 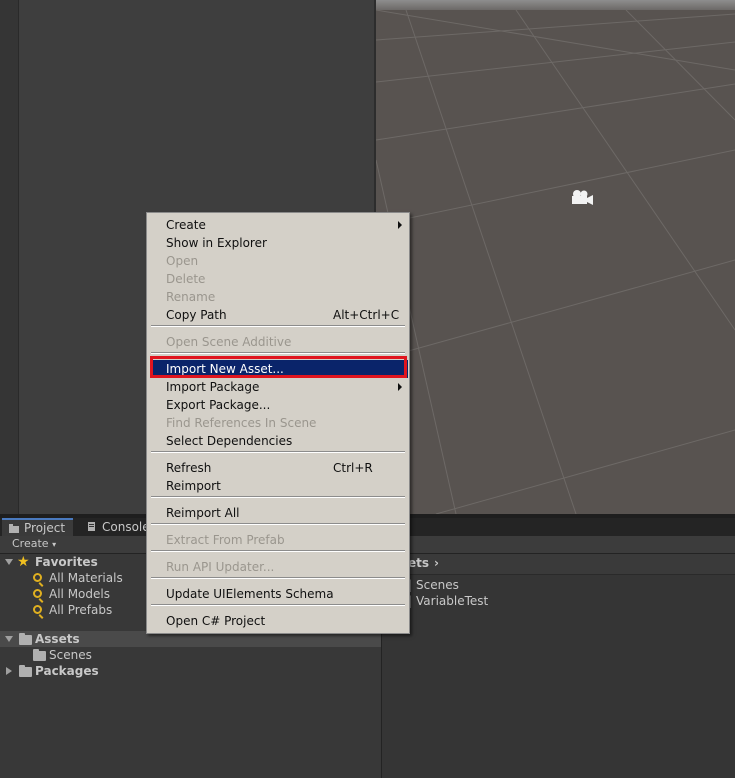 I want to click on tab-project: Project, so click(x=38, y=527).